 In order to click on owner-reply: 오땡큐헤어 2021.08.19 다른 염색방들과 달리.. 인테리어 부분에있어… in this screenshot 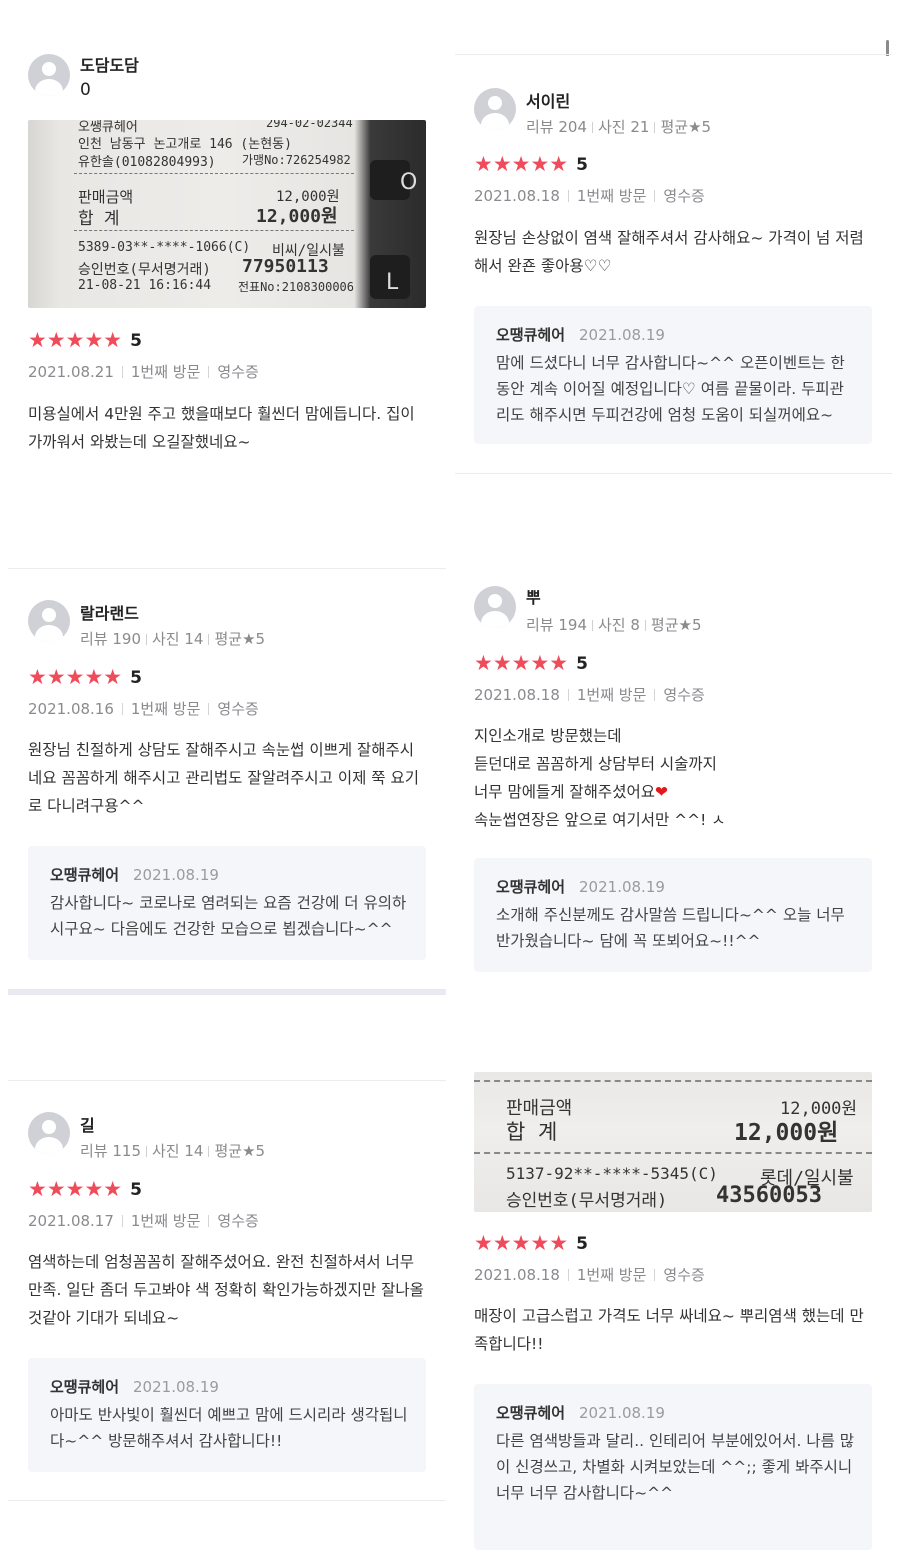, I will do `click(673, 1467)`.